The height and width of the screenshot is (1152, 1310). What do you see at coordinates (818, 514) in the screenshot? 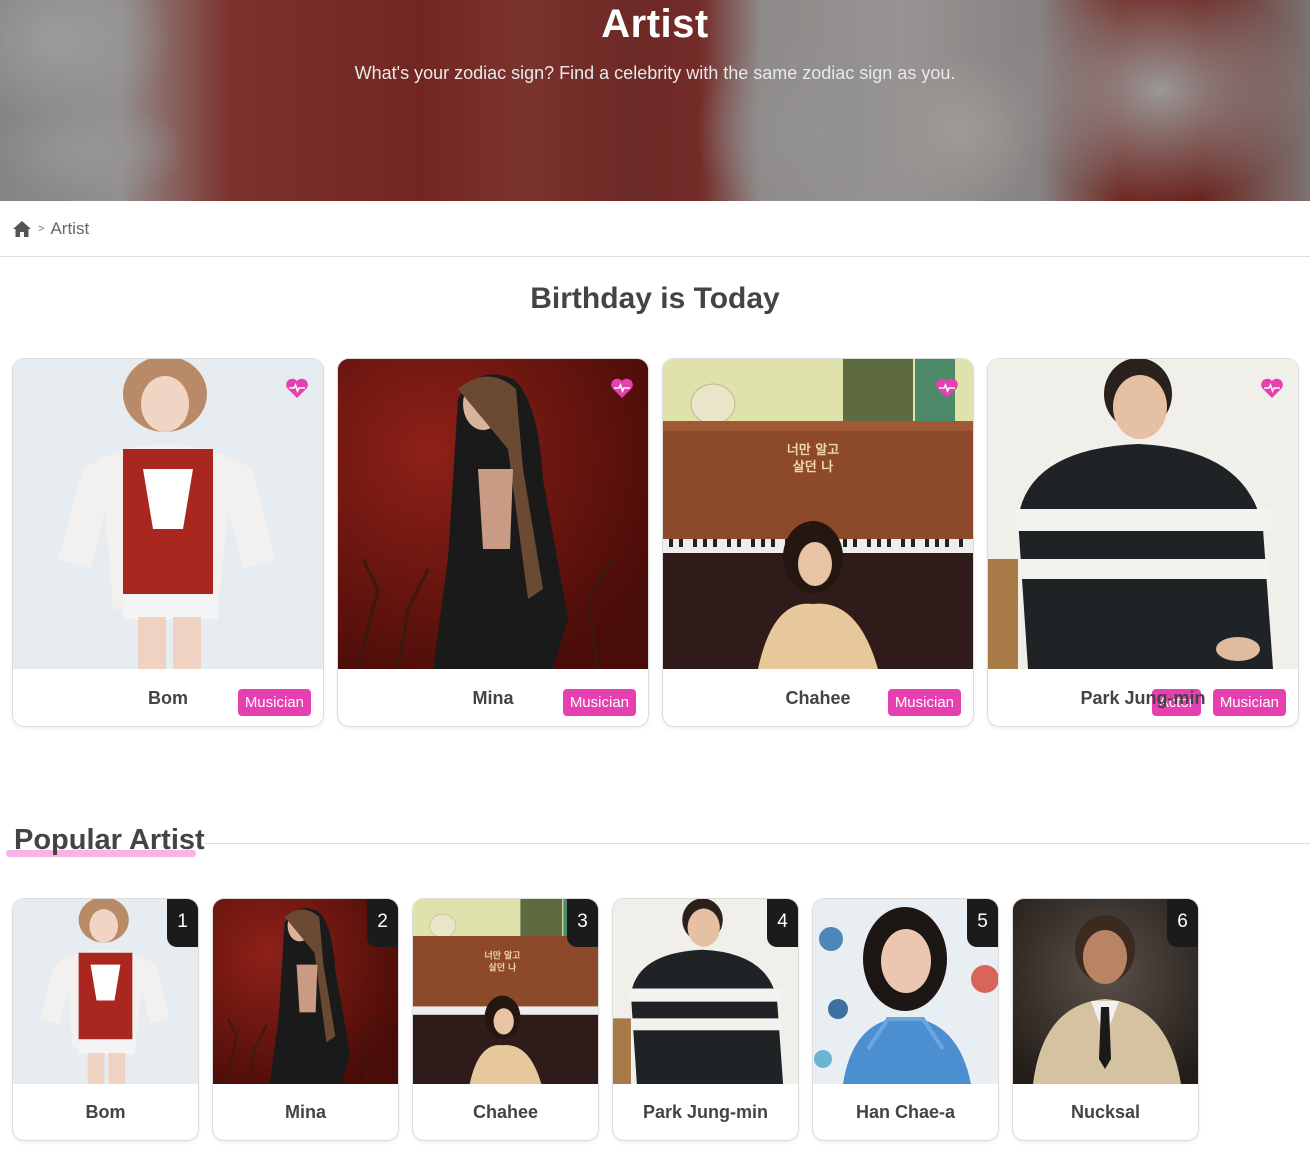
I see `artist-photo: 너만 알고 살던 나` at bounding box center [818, 514].